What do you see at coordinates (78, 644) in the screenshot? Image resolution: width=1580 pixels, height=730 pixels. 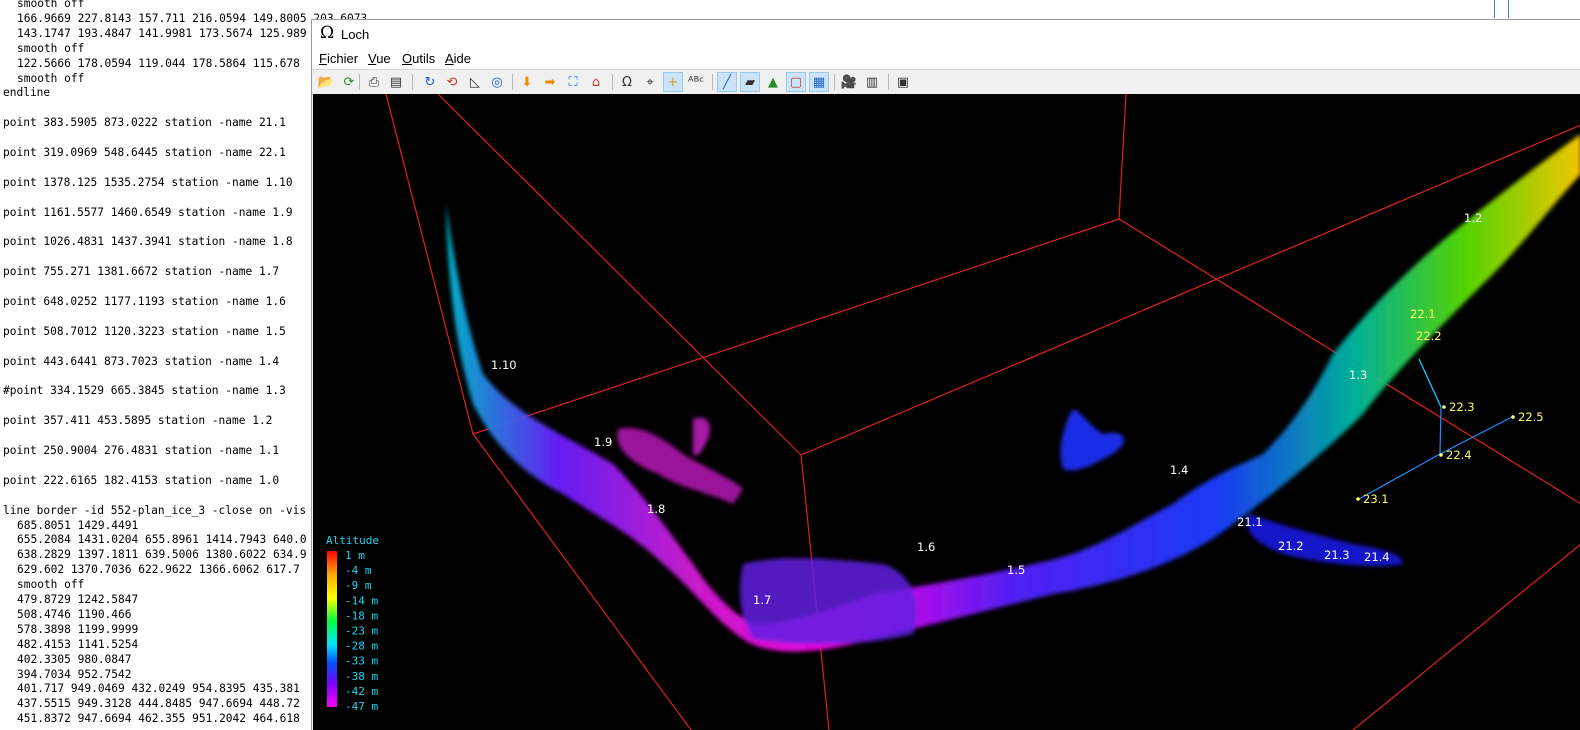 I see `editor-line: 482.4153 1141.5254` at bounding box center [78, 644].